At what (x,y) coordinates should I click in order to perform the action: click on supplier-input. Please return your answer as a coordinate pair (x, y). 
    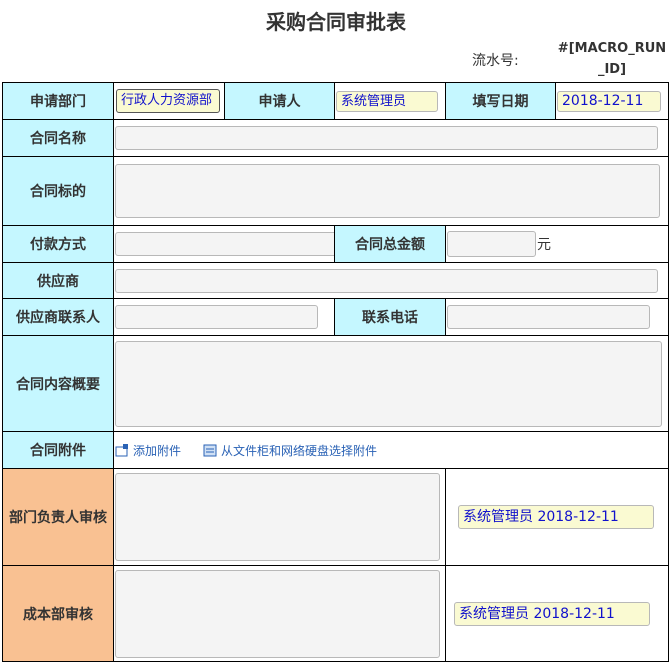
    Looking at the image, I should click on (386, 280).